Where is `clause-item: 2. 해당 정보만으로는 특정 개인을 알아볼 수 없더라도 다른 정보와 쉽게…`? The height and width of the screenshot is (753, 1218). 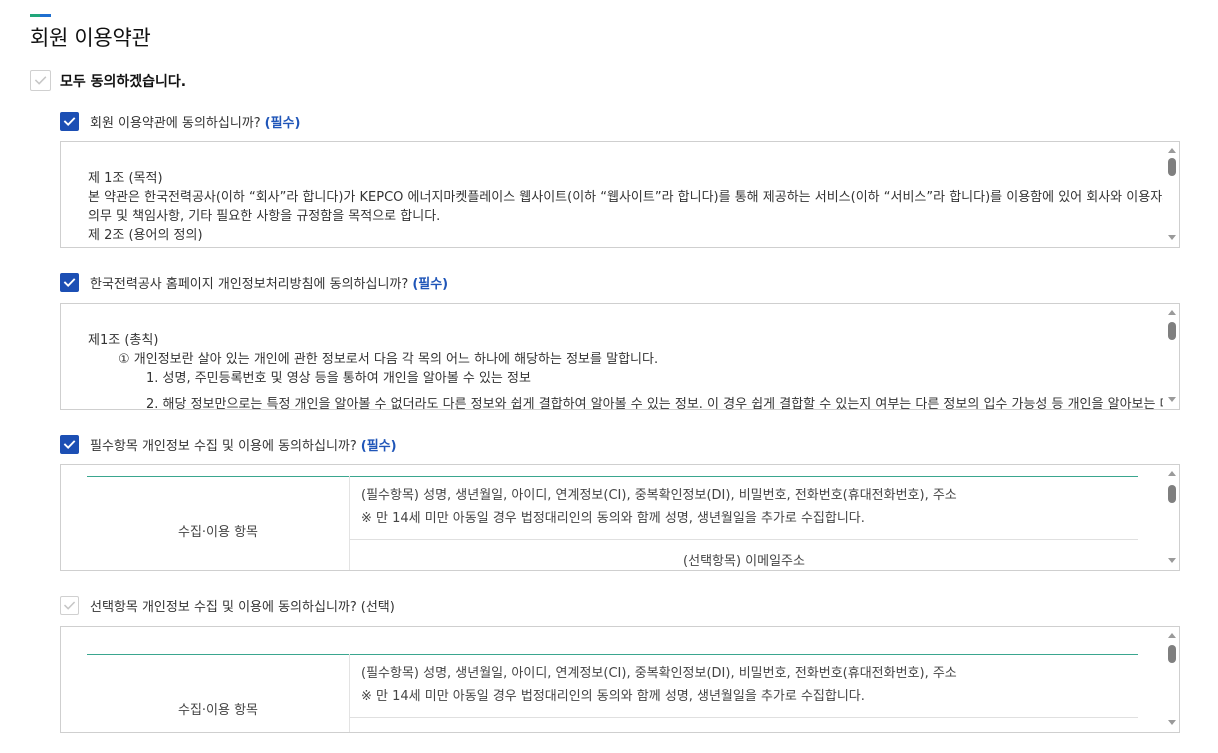 clause-item: 2. 해당 정보만으로는 특정 개인을 알아볼 수 없더라도 다른 정보와 쉽게… is located at coordinates (663, 403).